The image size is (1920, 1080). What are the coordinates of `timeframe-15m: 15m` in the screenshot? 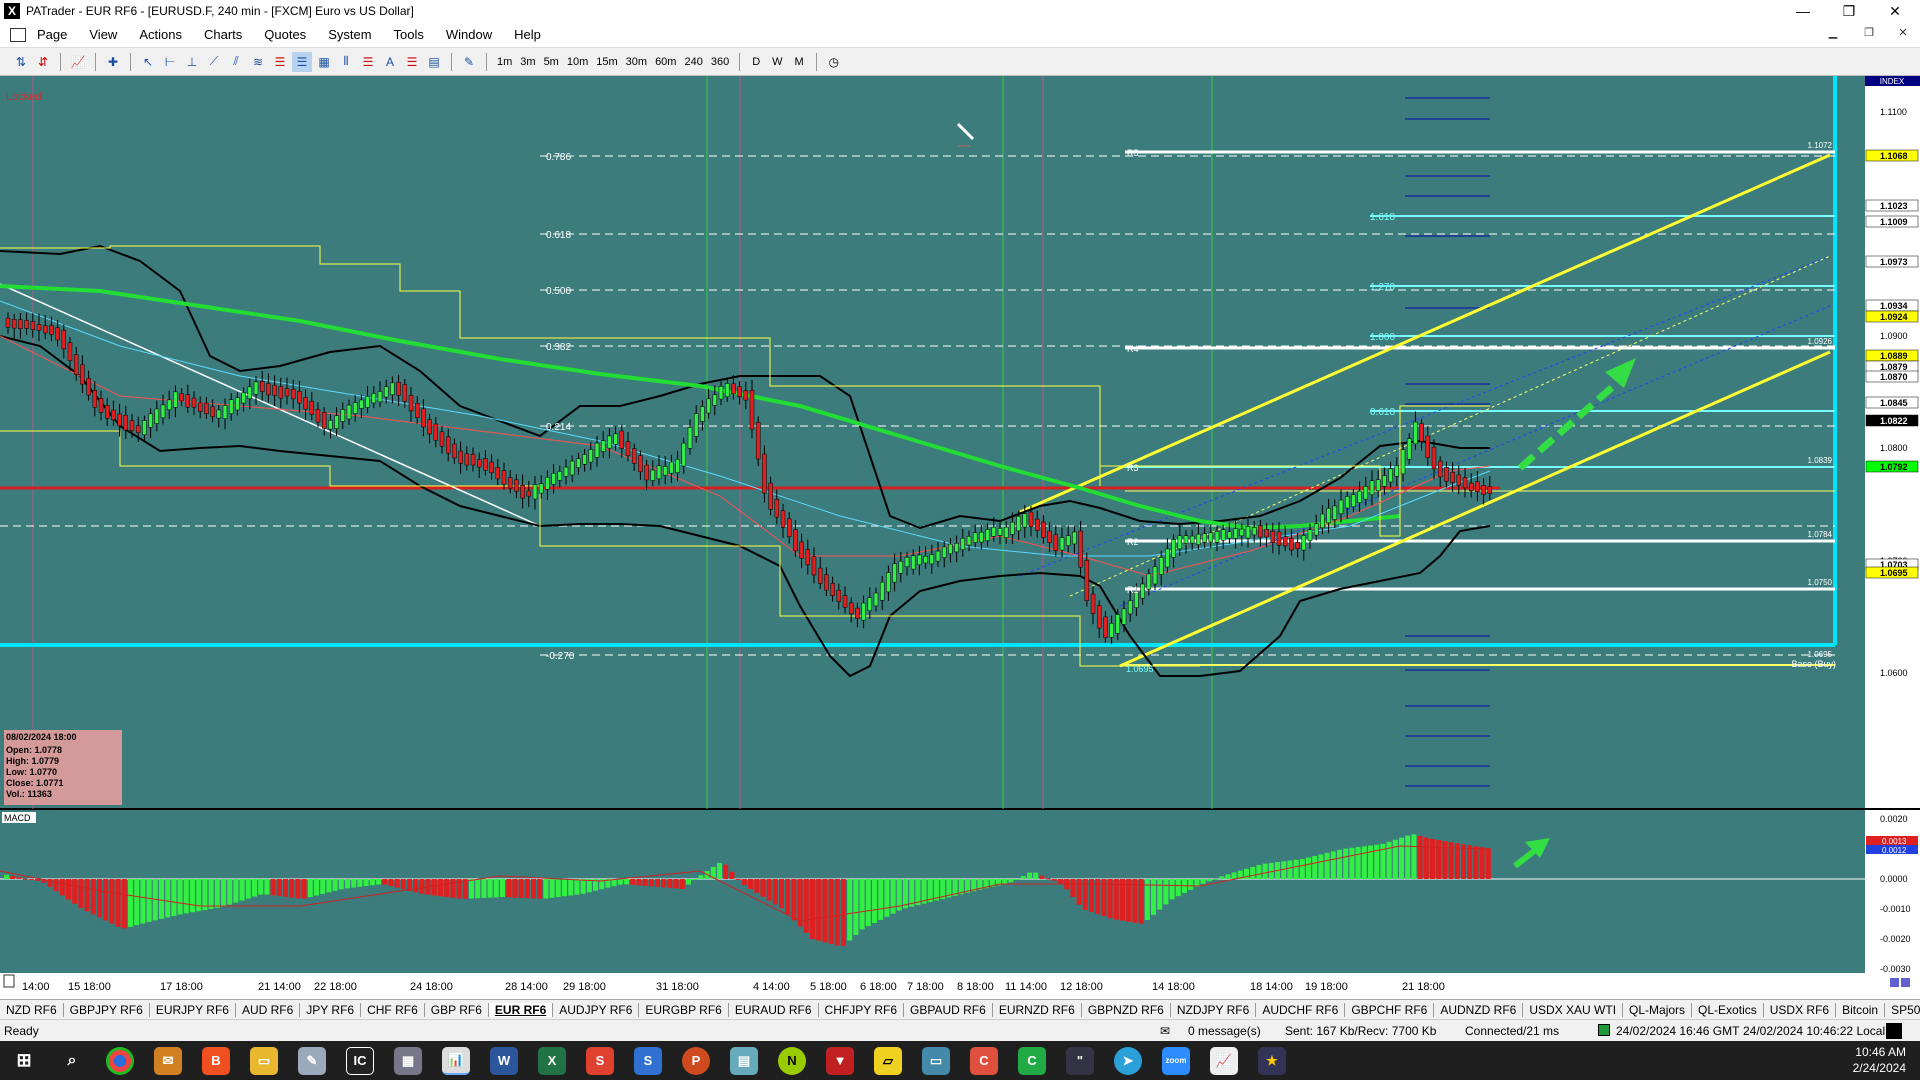 It's located at (606, 62).